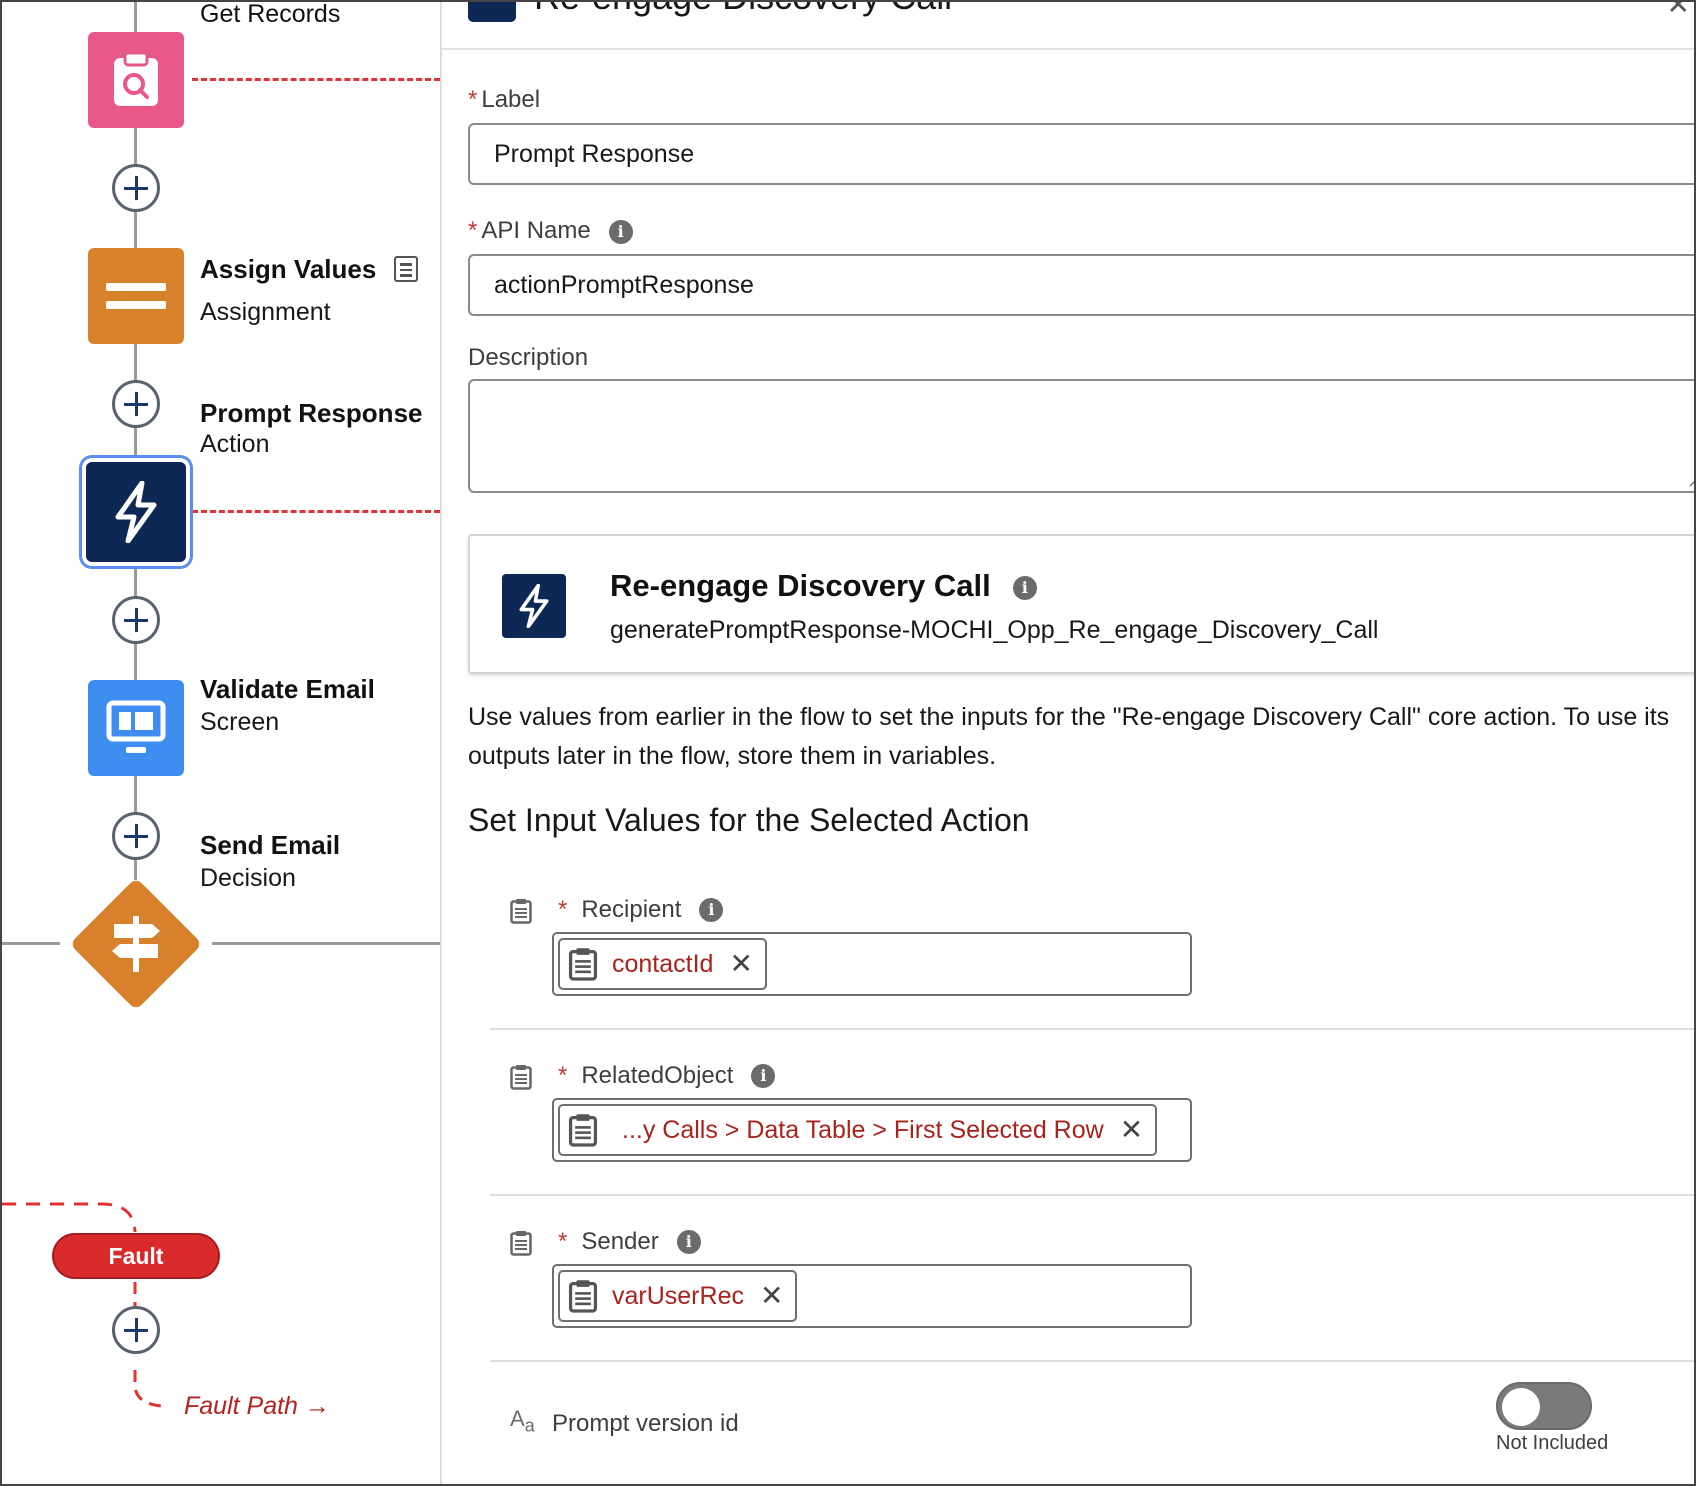  What do you see at coordinates (1692, 480) in the screenshot?
I see `resize-handle-icon` at bounding box center [1692, 480].